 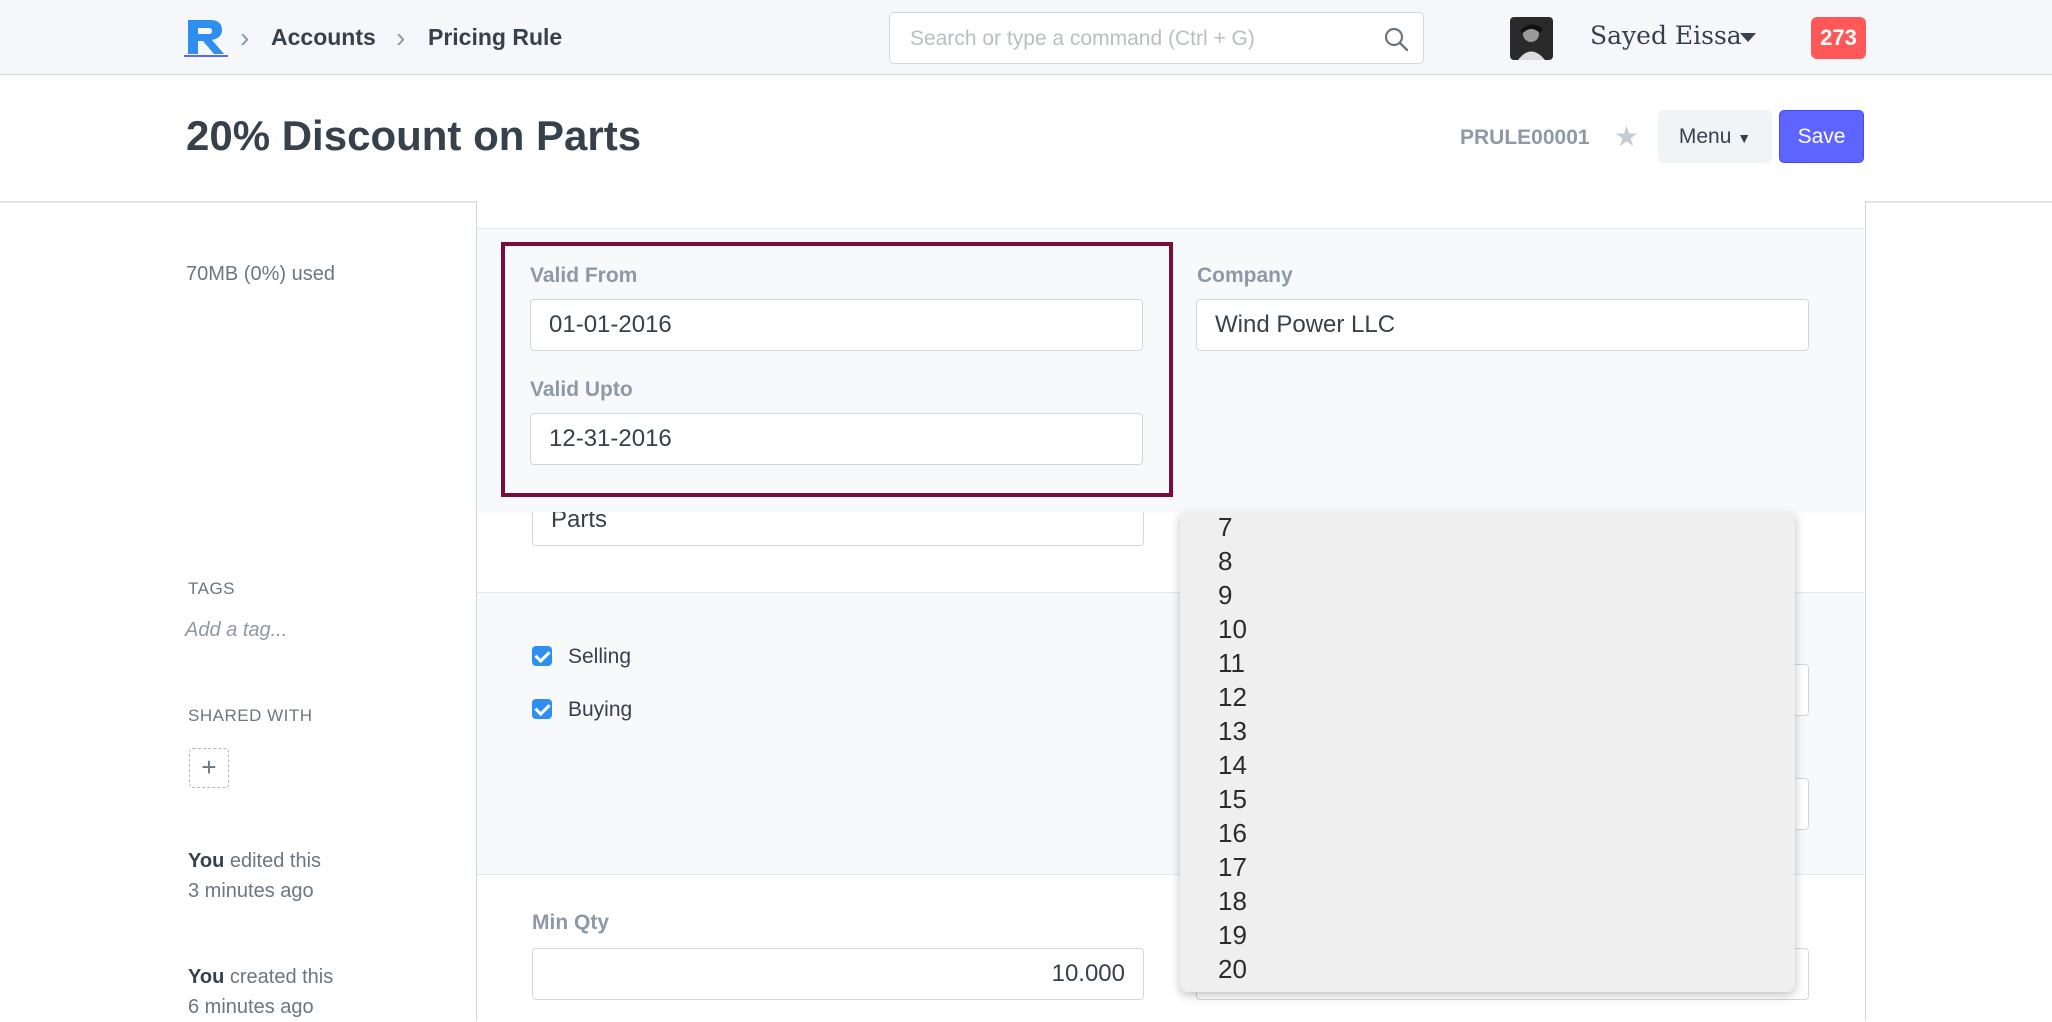 I want to click on dropdown-option: 20, so click(x=1232, y=969).